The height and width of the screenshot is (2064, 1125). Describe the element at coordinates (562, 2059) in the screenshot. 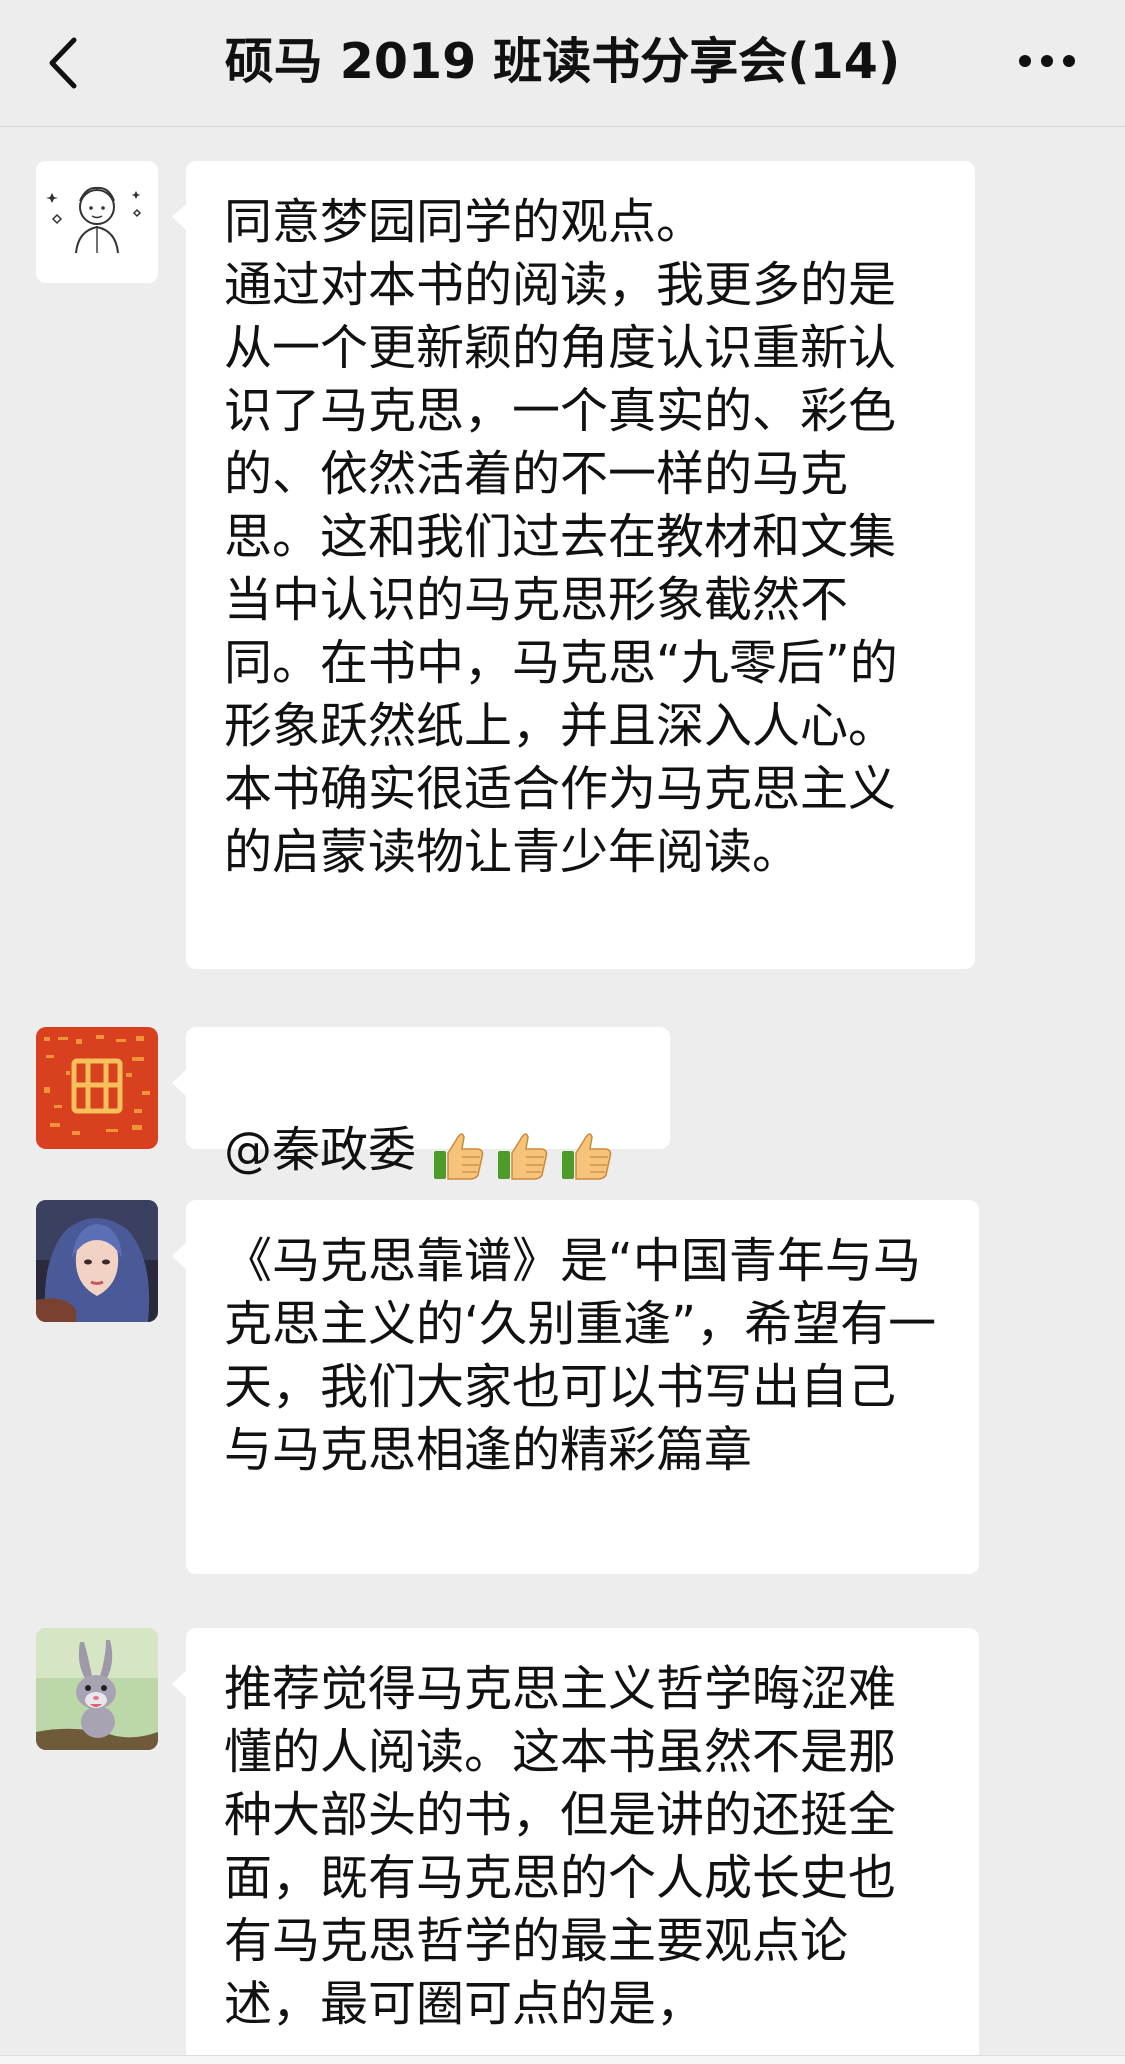

I see `input-bar-edge` at that location.